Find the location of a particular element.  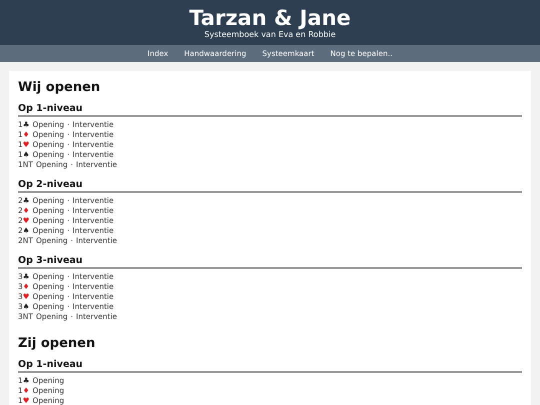

group-heading: Op 3-niveau is located at coordinates (270, 262).